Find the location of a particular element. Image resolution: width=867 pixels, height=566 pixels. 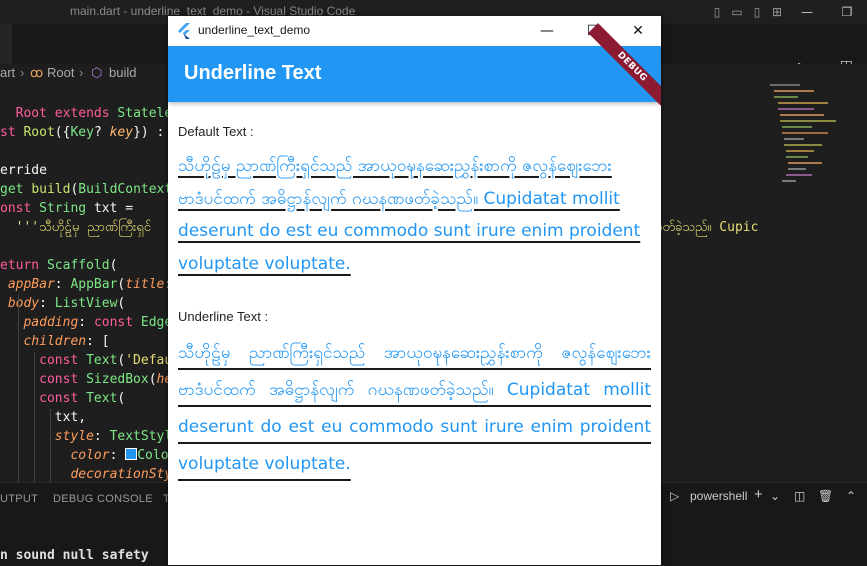

page-title: Underline Text is located at coordinates (253, 73).